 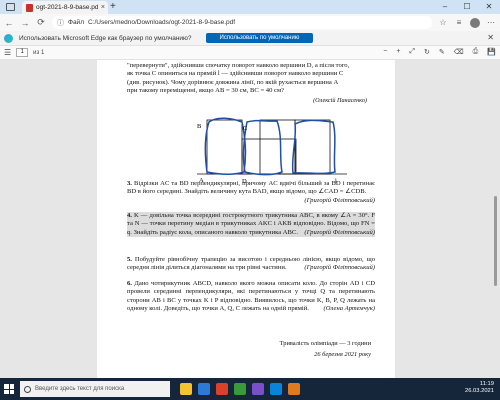 I want to click on page-number-input: 1, so click(x=22, y=52).